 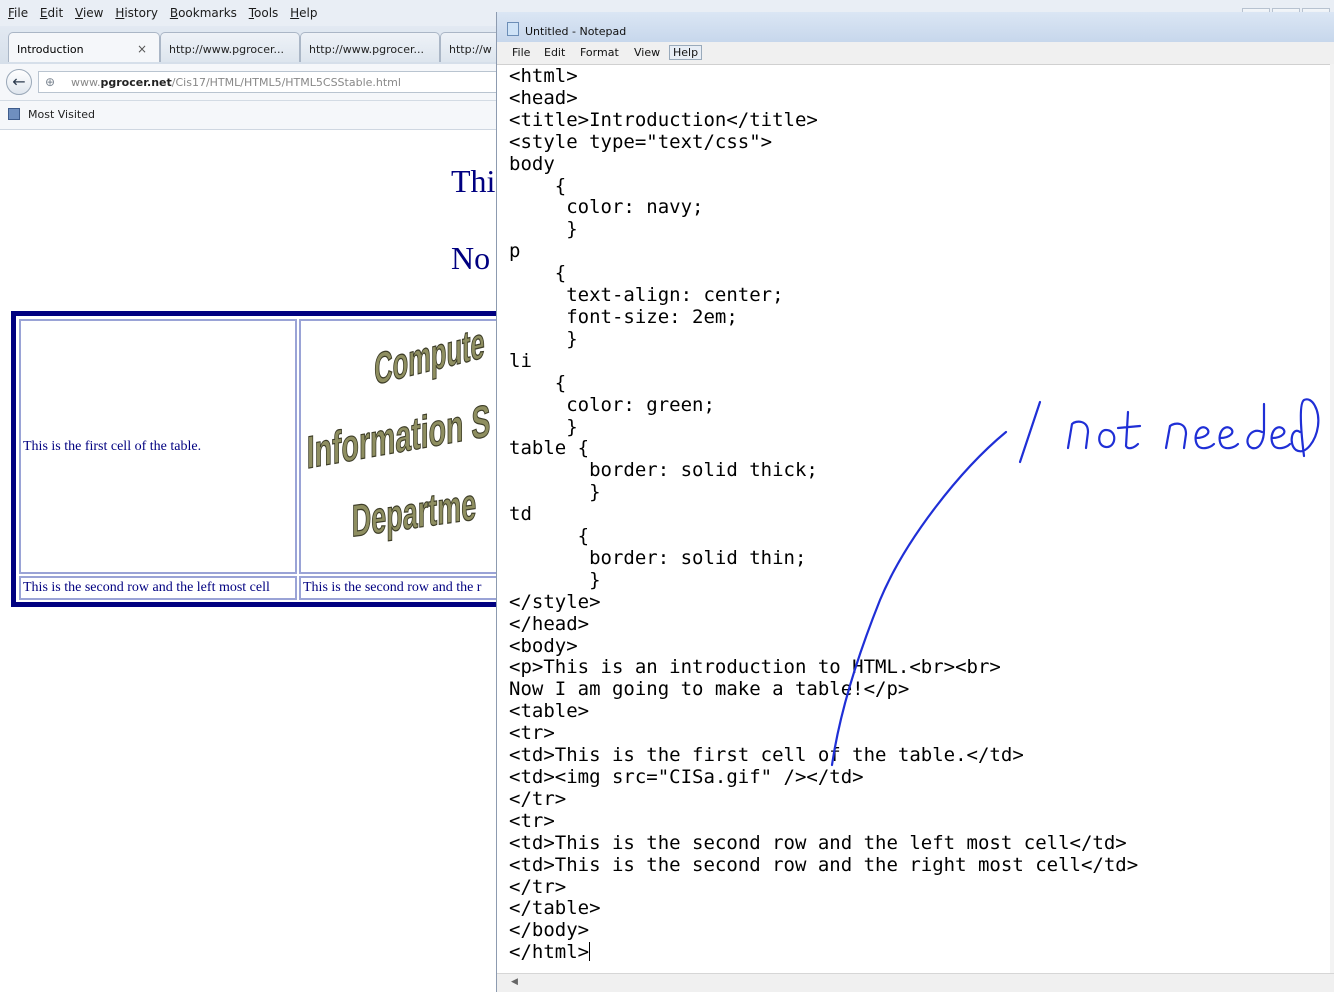 I want to click on tab-introduction: Introduction ×, so click(x=84, y=47).